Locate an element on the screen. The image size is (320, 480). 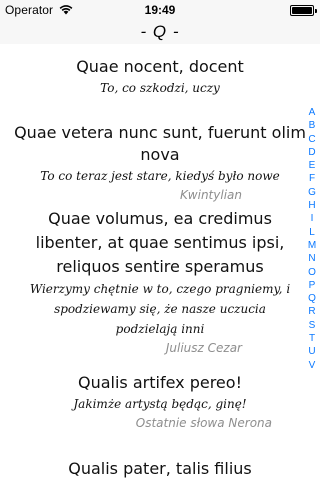
index-letter-l: L is located at coordinates (312, 232).